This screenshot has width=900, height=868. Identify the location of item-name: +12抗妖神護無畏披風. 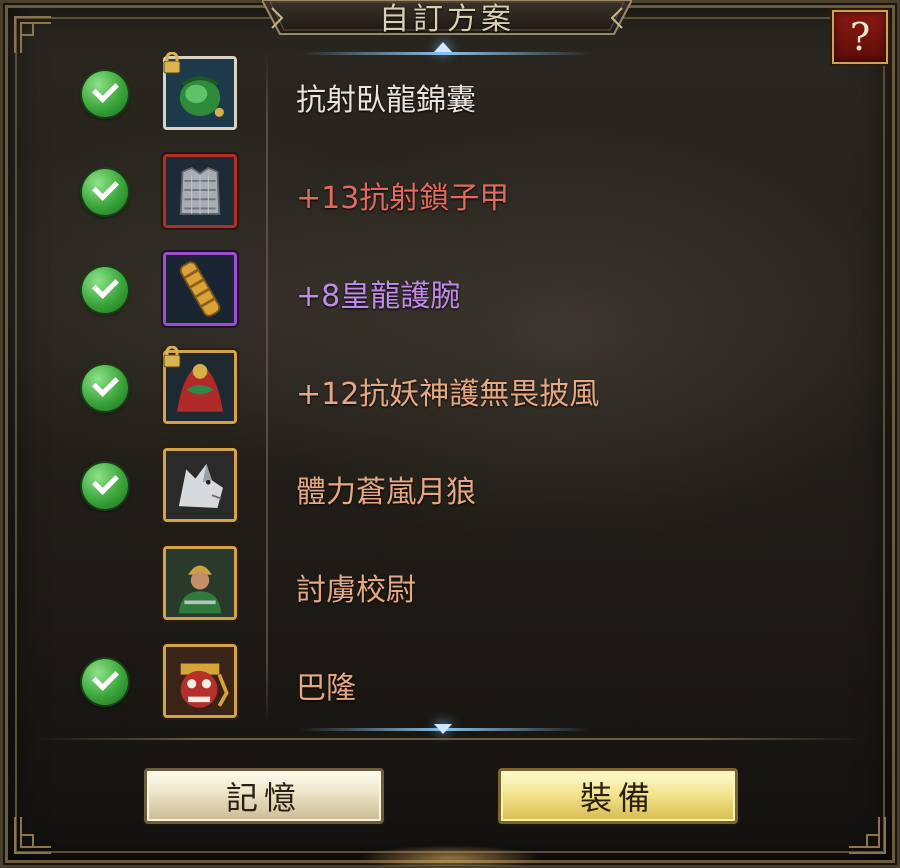
(448, 394).